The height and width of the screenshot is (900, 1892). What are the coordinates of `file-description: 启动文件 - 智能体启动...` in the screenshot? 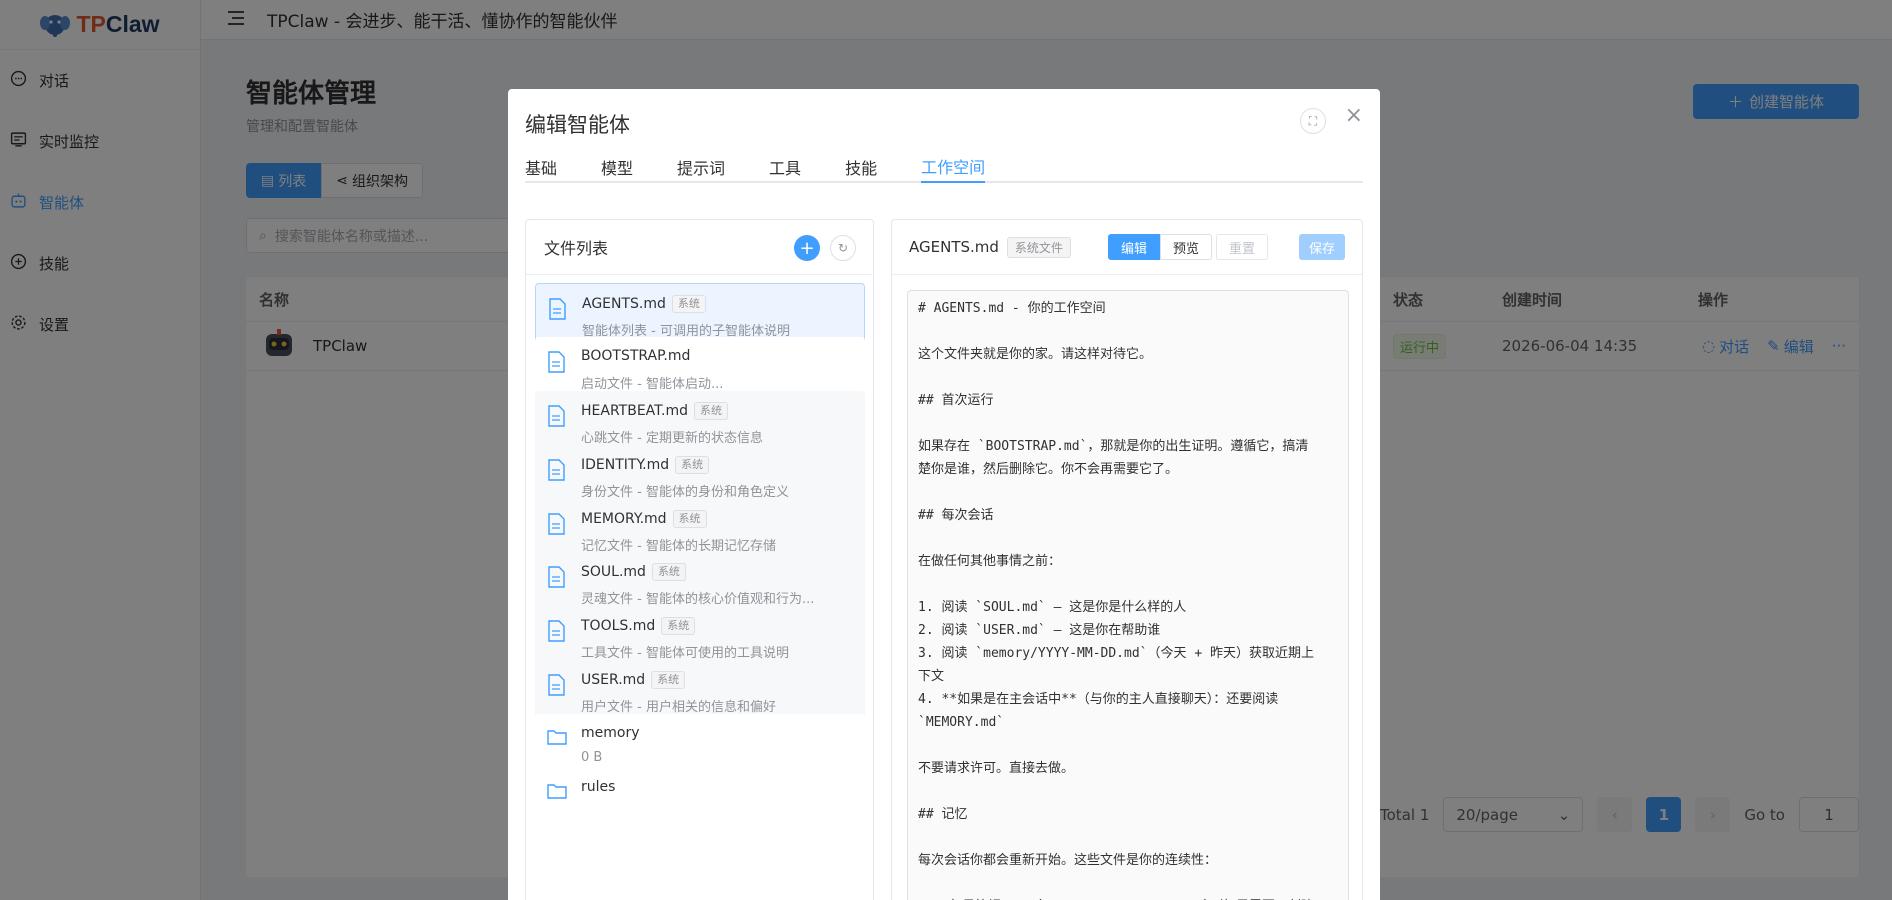 It's located at (652, 384).